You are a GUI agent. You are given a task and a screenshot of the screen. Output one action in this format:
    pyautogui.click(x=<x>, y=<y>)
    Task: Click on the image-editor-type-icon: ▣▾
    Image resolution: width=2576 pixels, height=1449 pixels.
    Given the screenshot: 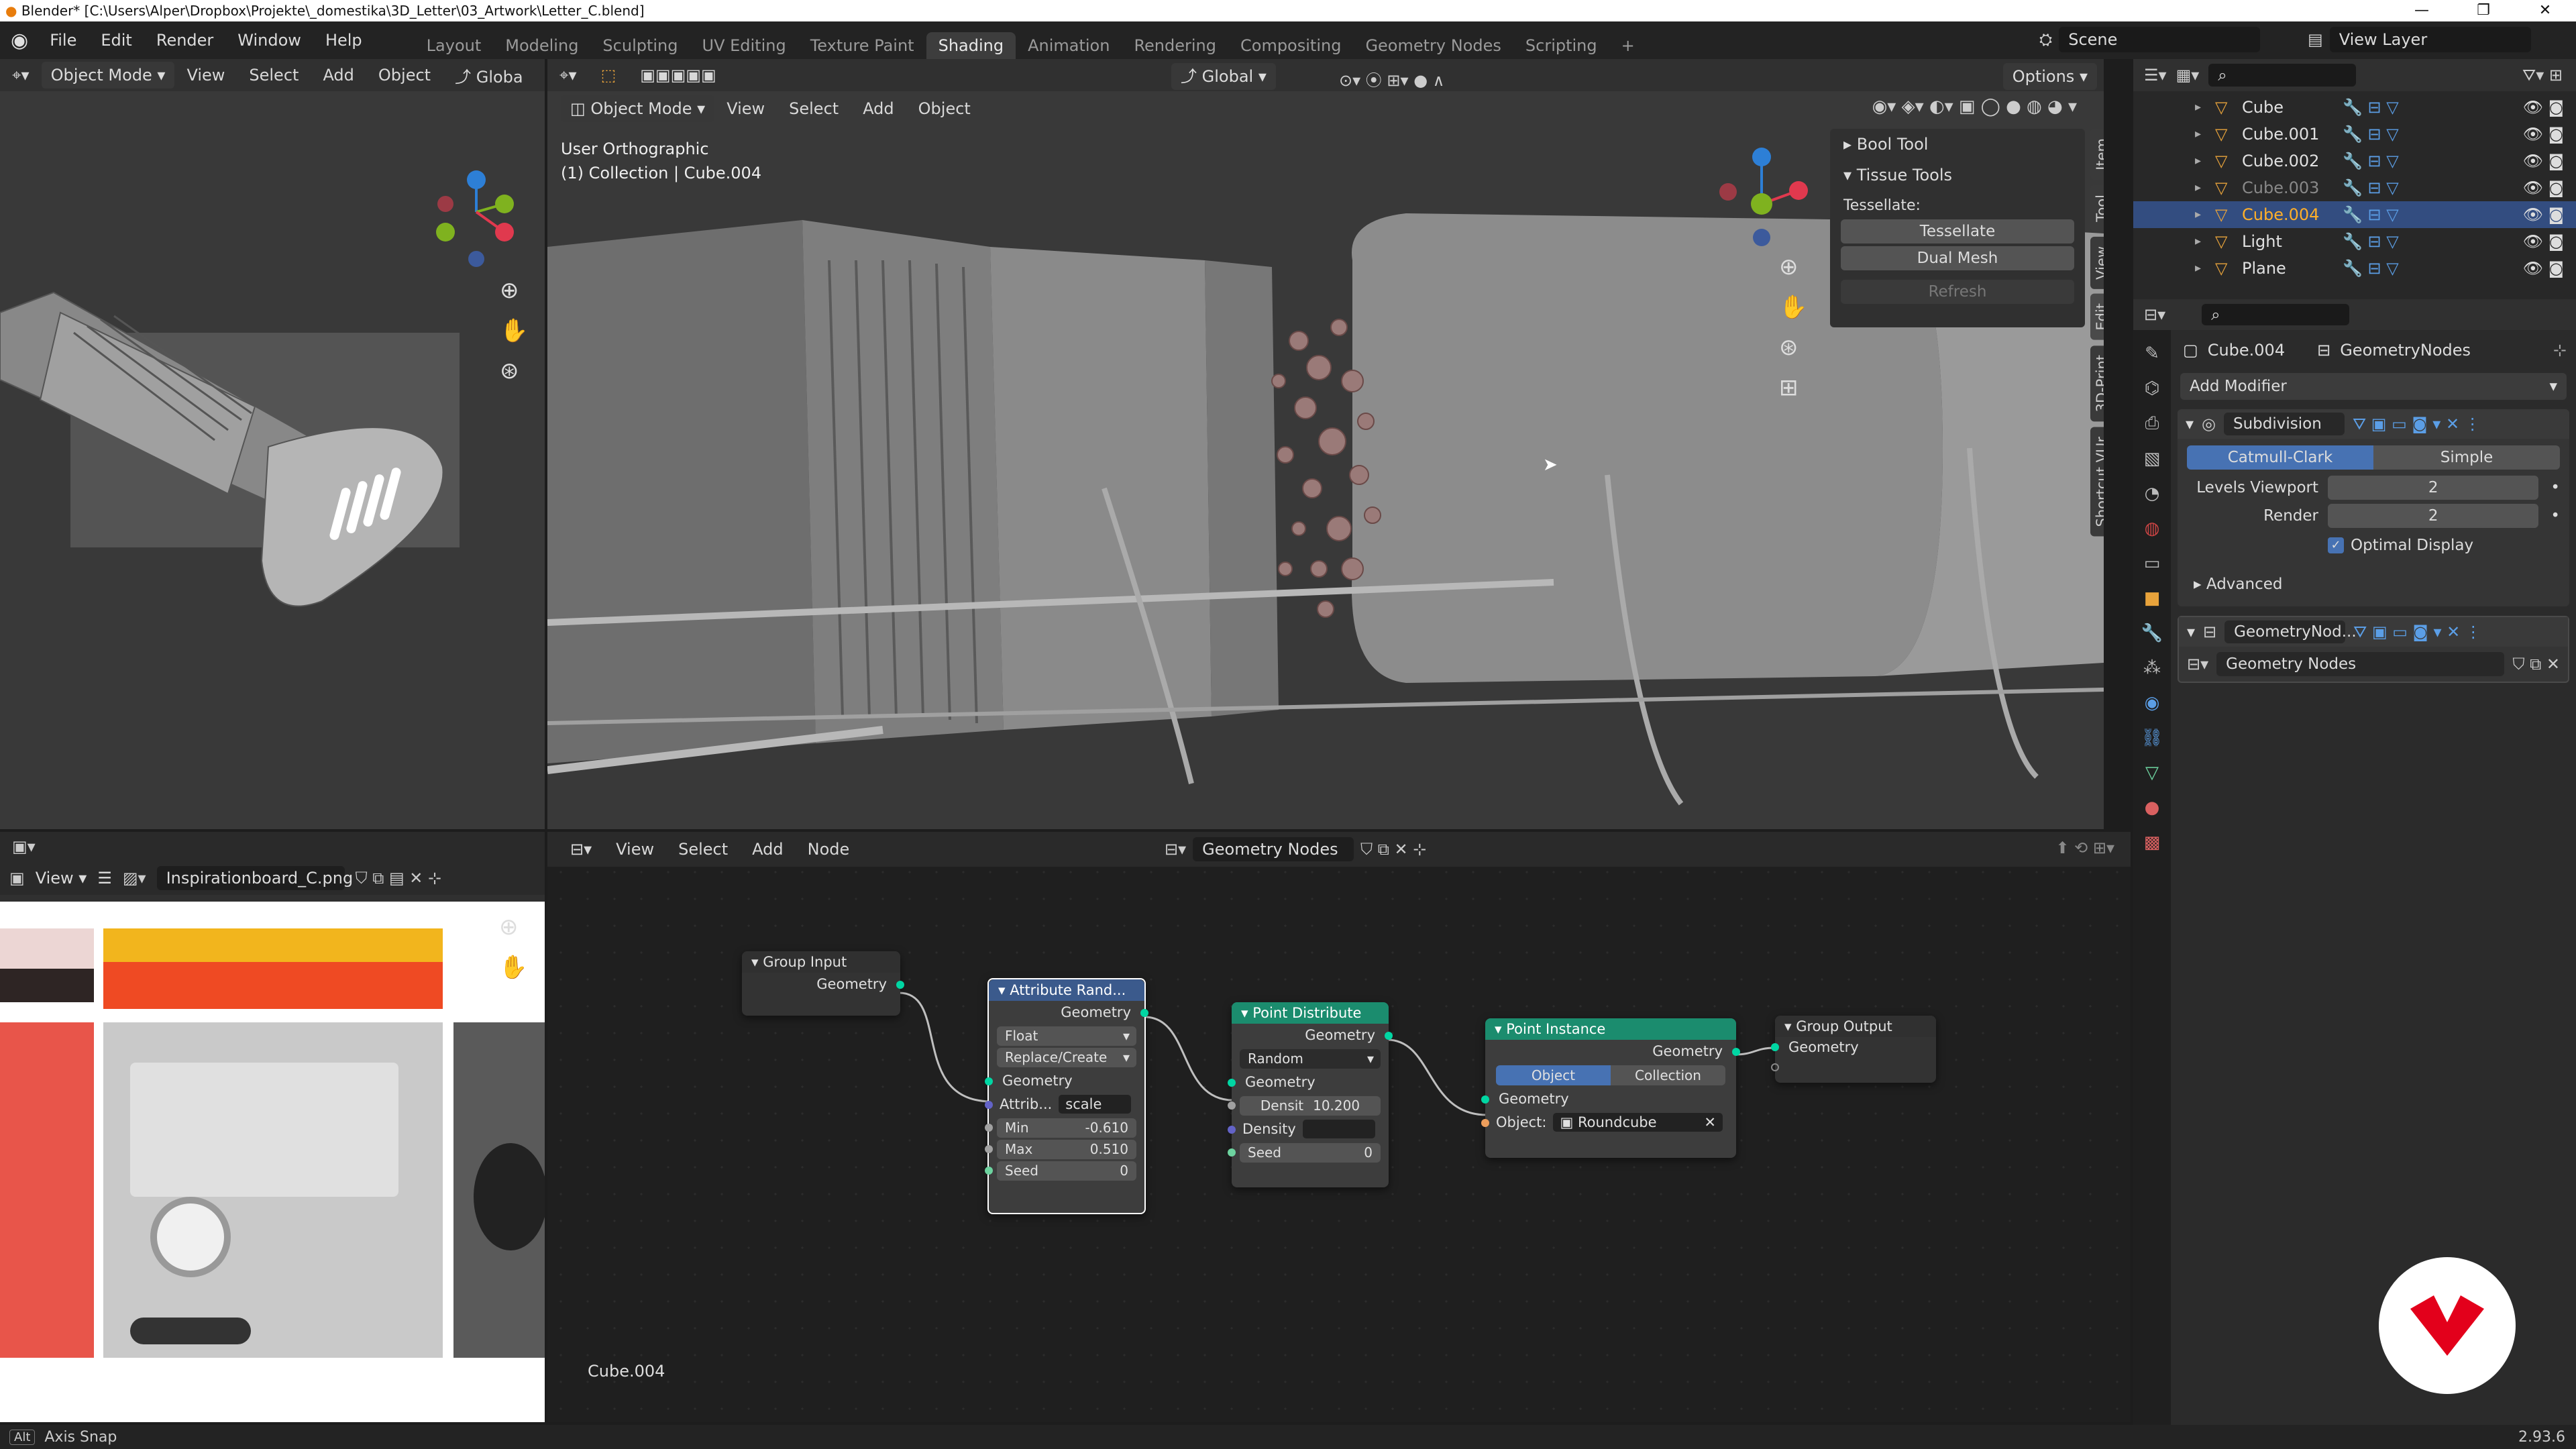 What is the action you would take?
    pyautogui.click(x=24, y=846)
    